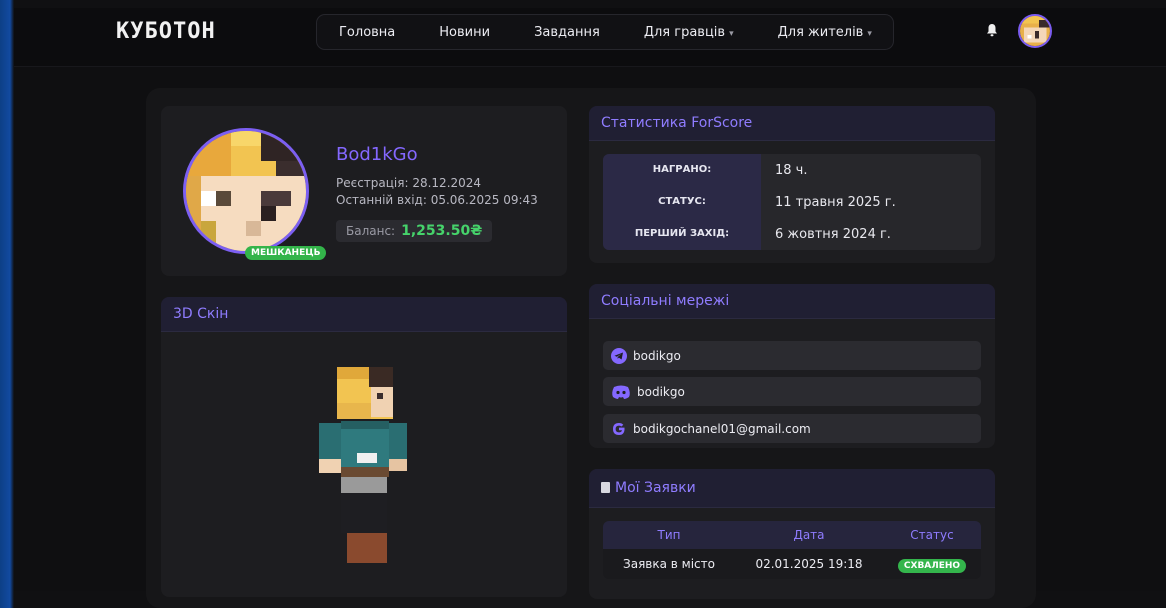 The height and width of the screenshot is (608, 1166). I want to click on profile-avatar, so click(246, 191).